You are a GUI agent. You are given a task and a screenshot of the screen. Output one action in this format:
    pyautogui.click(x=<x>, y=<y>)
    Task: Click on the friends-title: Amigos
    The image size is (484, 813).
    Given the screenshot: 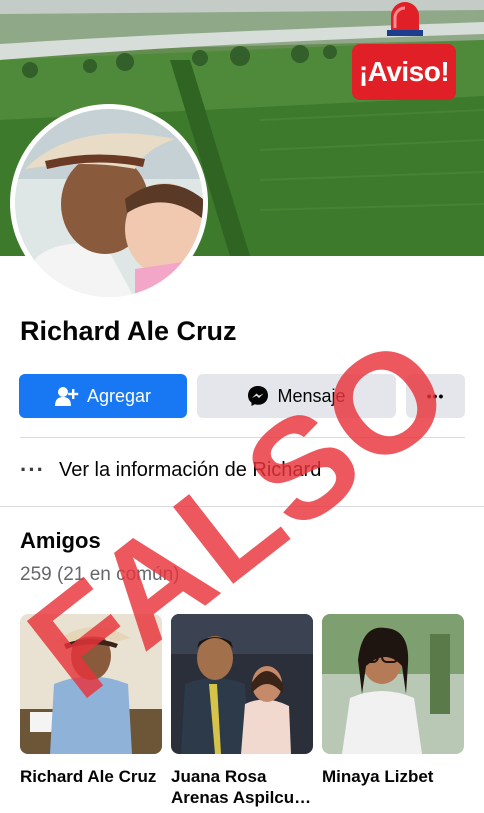 What is the action you would take?
    pyautogui.click(x=60, y=541)
    